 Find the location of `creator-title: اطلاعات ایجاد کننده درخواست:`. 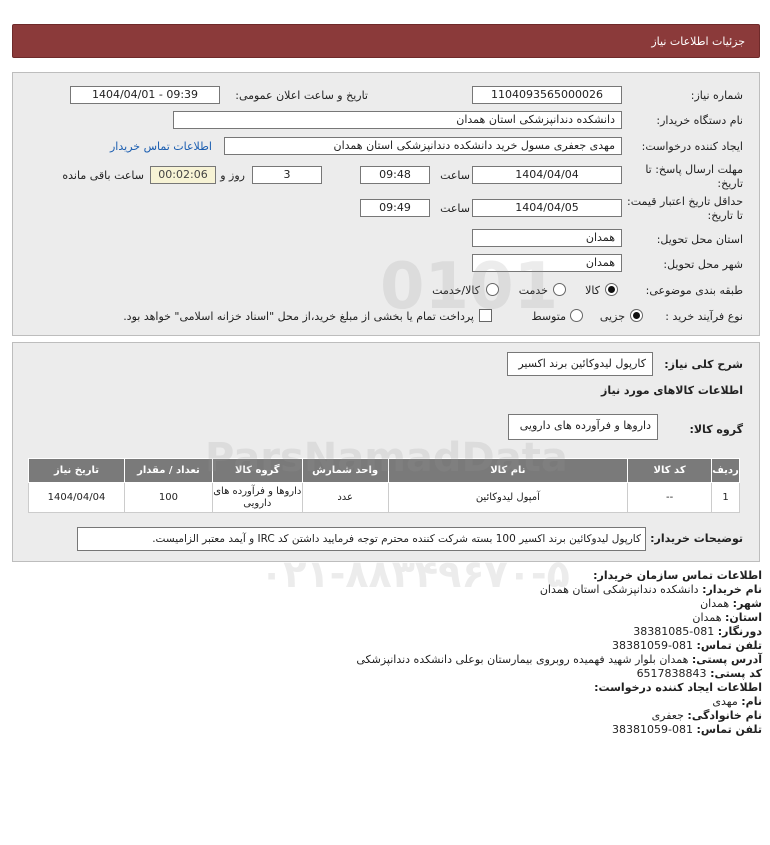

creator-title: اطلاعات ایجاد کننده درخواست: is located at coordinates (678, 687).